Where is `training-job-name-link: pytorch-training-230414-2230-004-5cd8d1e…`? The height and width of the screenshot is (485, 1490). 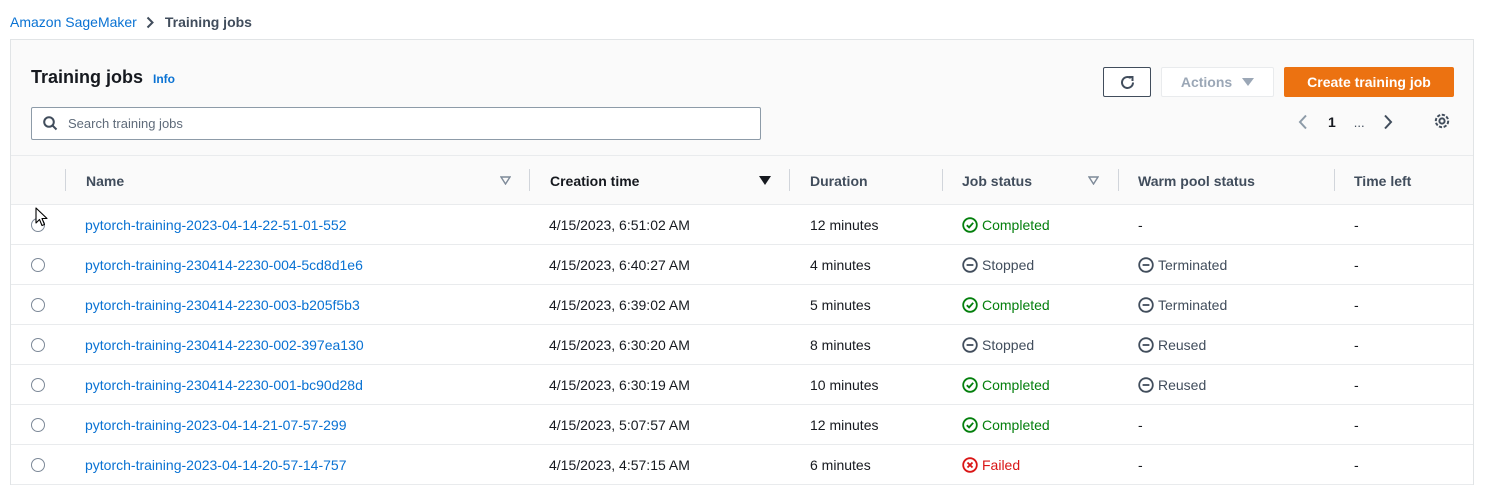 training-job-name-link: pytorch-training-230414-2230-004-5cd8d1e… is located at coordinates (224, 265).